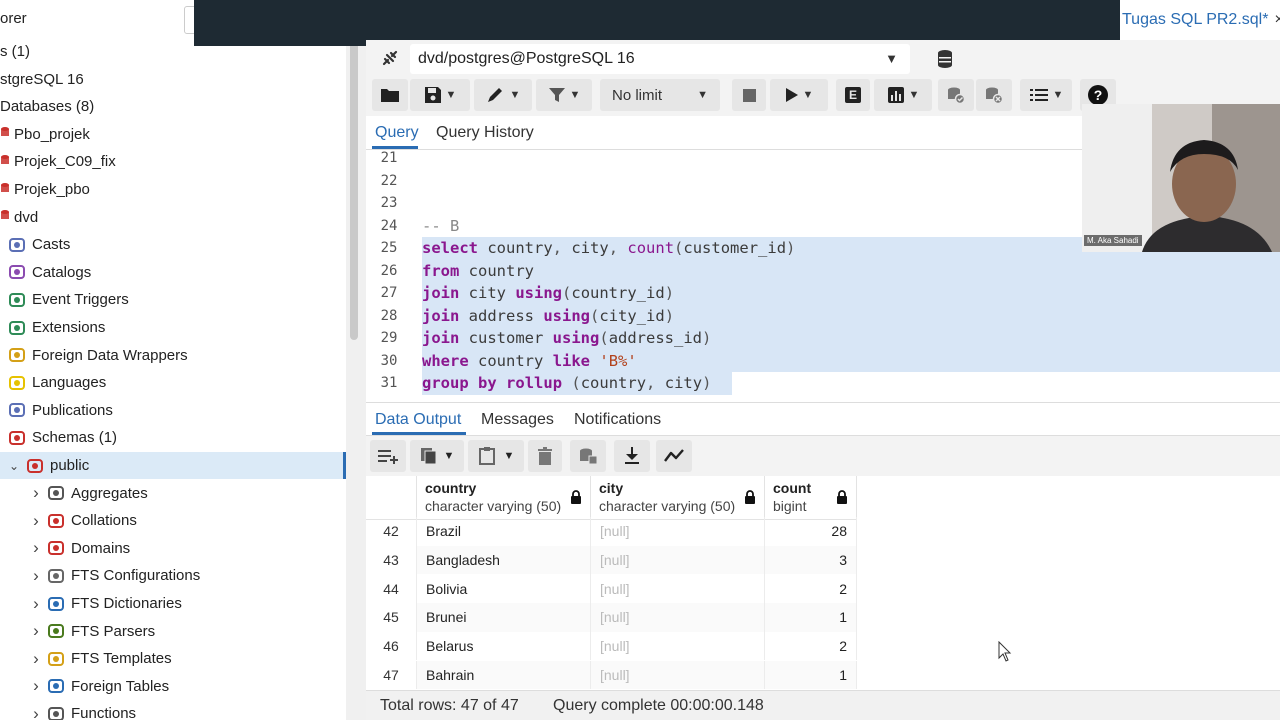 The height and width of the screenshot is (720, 1280). What do you see at coordinates (903, 95) in the screenshot?
I see `explain-analyze-button: ▼` at bounding box center [903, 95].